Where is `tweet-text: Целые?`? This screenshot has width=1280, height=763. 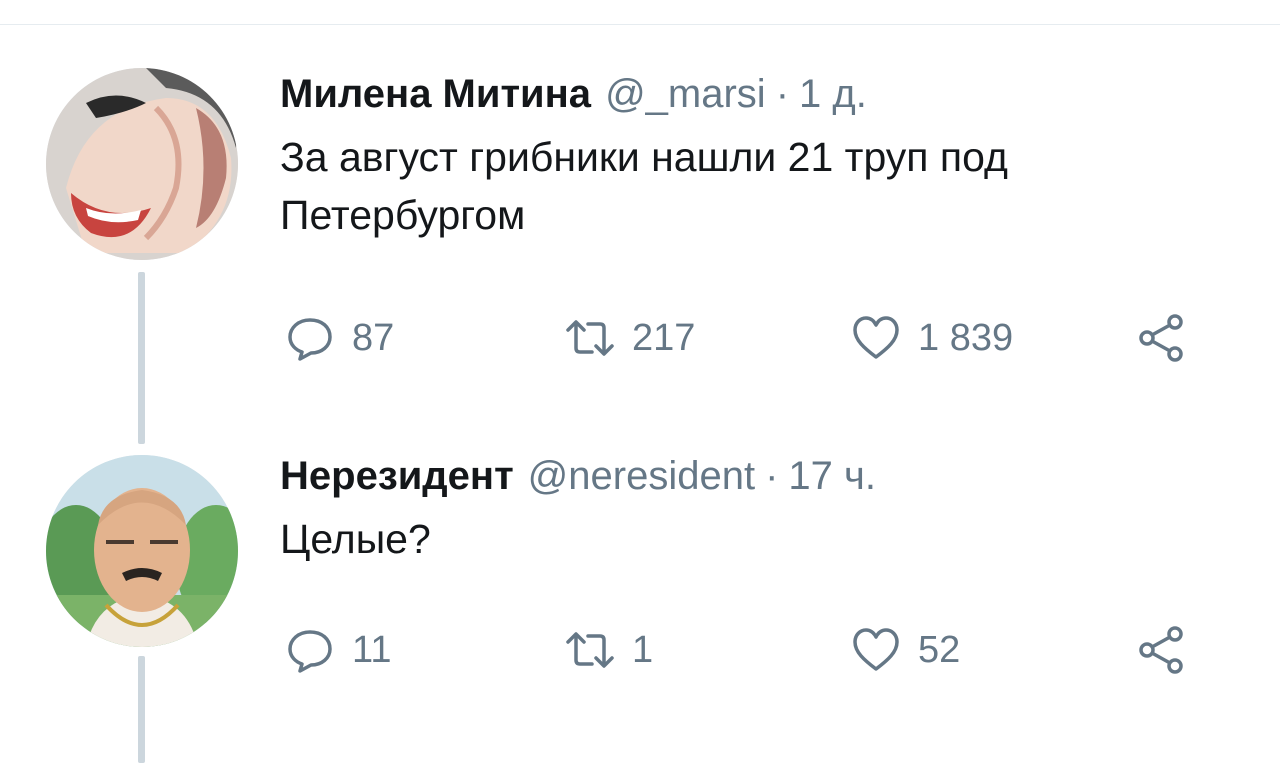
tweet-text: Целые? is located at coordinates (355, 539).